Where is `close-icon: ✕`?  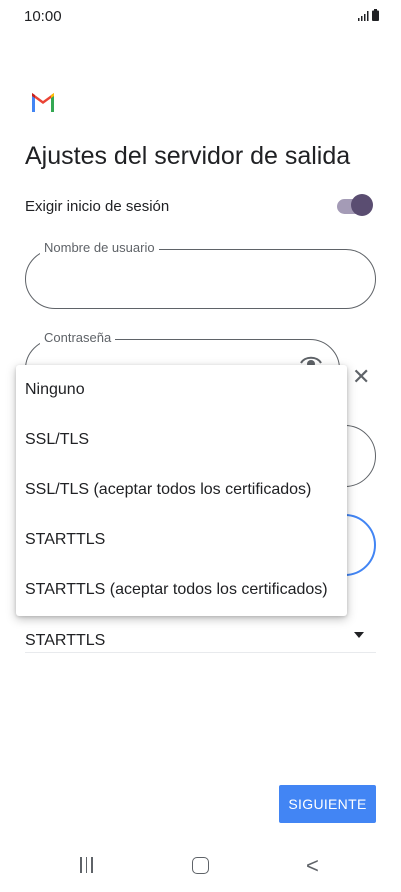 close-icon: ✕ is located at coordinates (361, 377).